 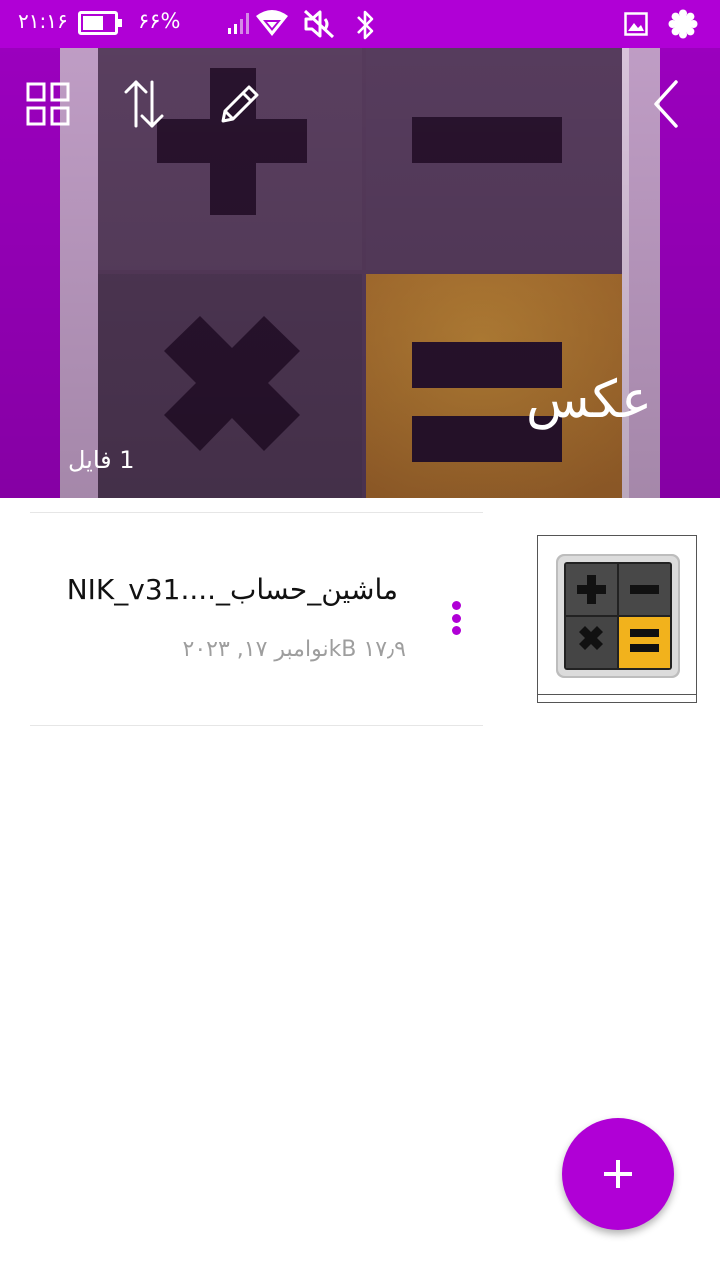 I want to click on more-options-button, so click(x=456, y=618).